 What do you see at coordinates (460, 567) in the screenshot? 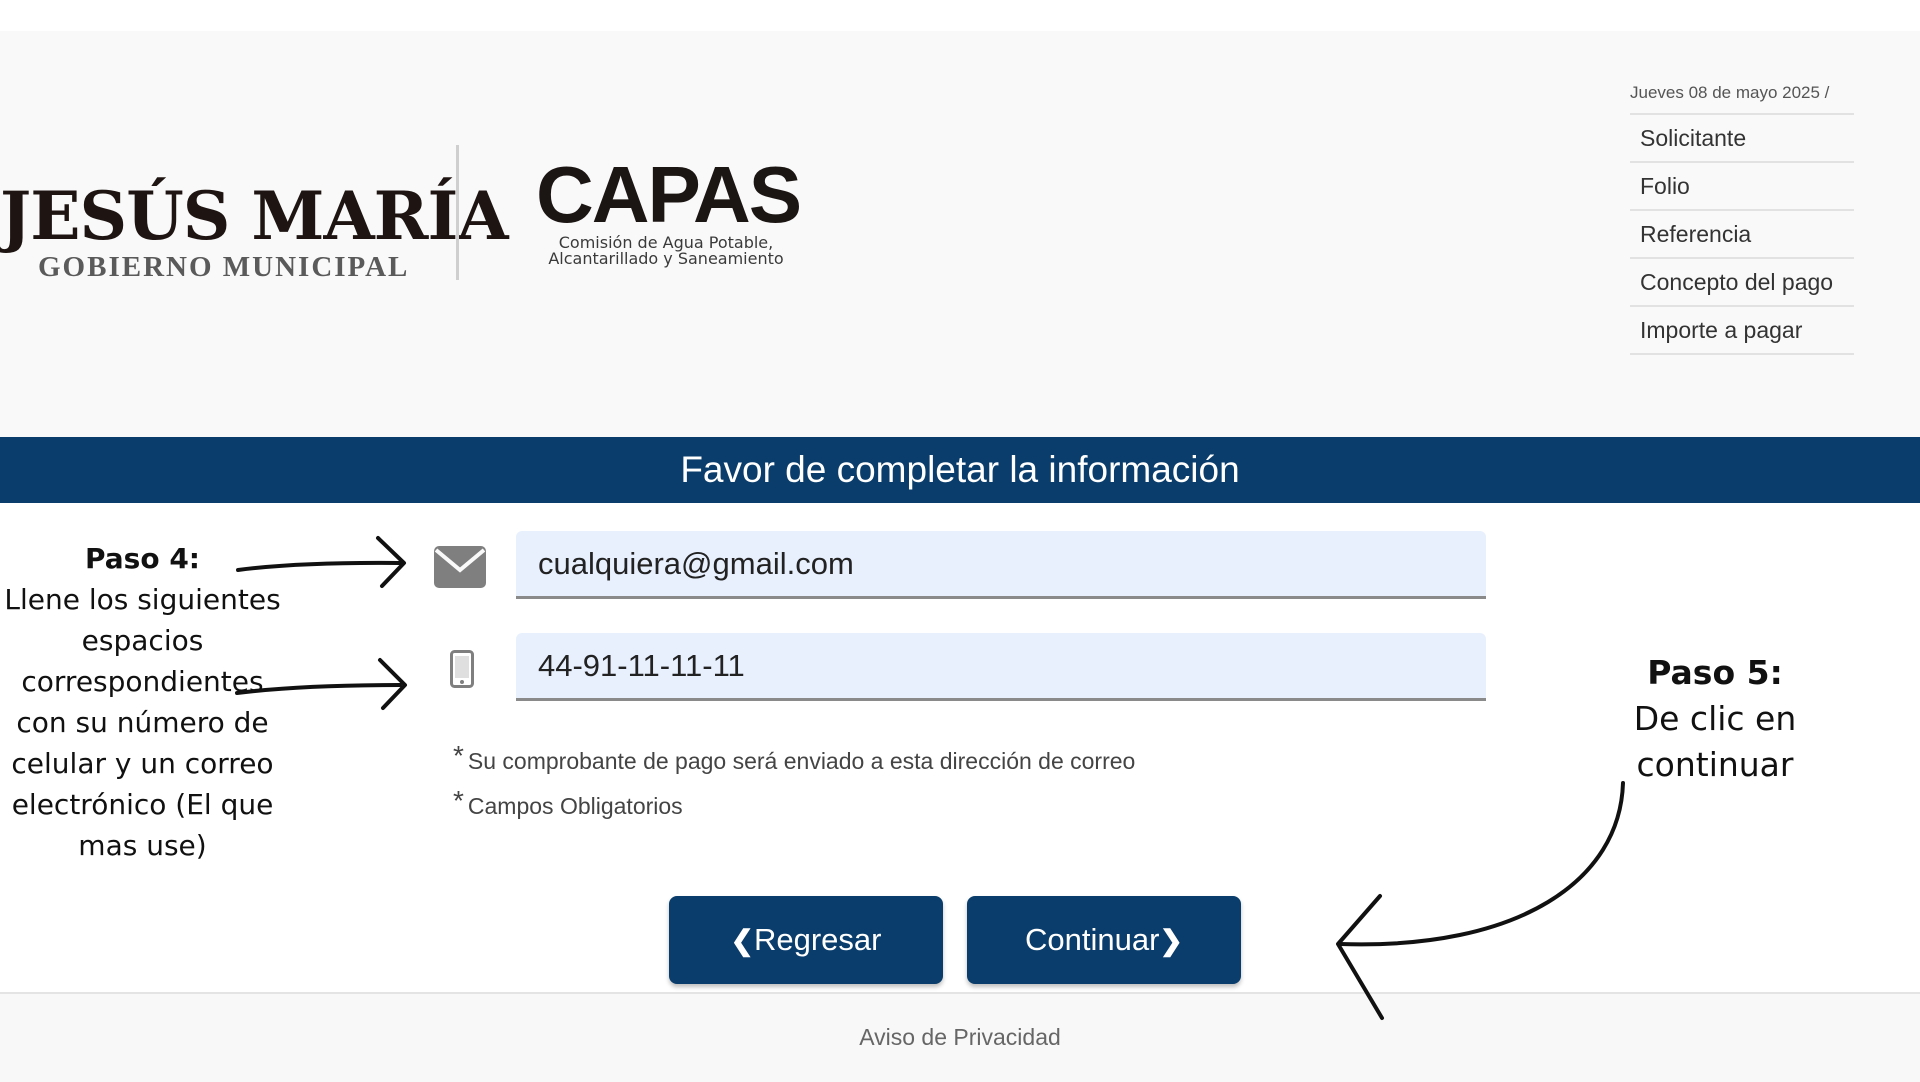
I see `envelope-icon` at bounding box center [460, 567].